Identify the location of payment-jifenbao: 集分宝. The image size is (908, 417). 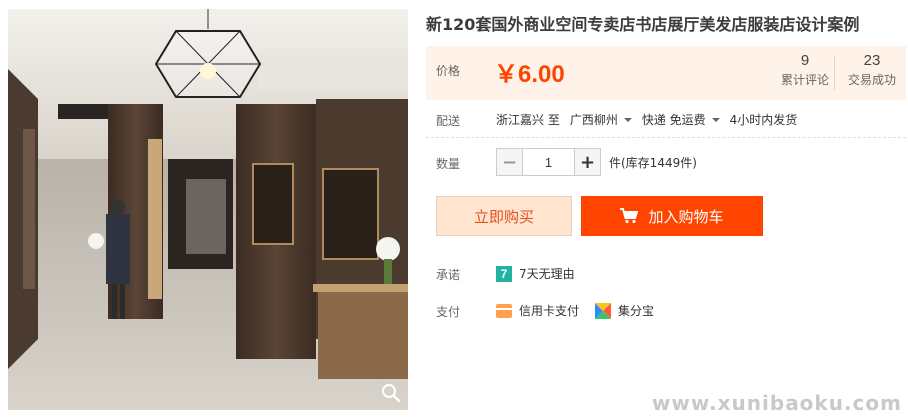
(624, 310).